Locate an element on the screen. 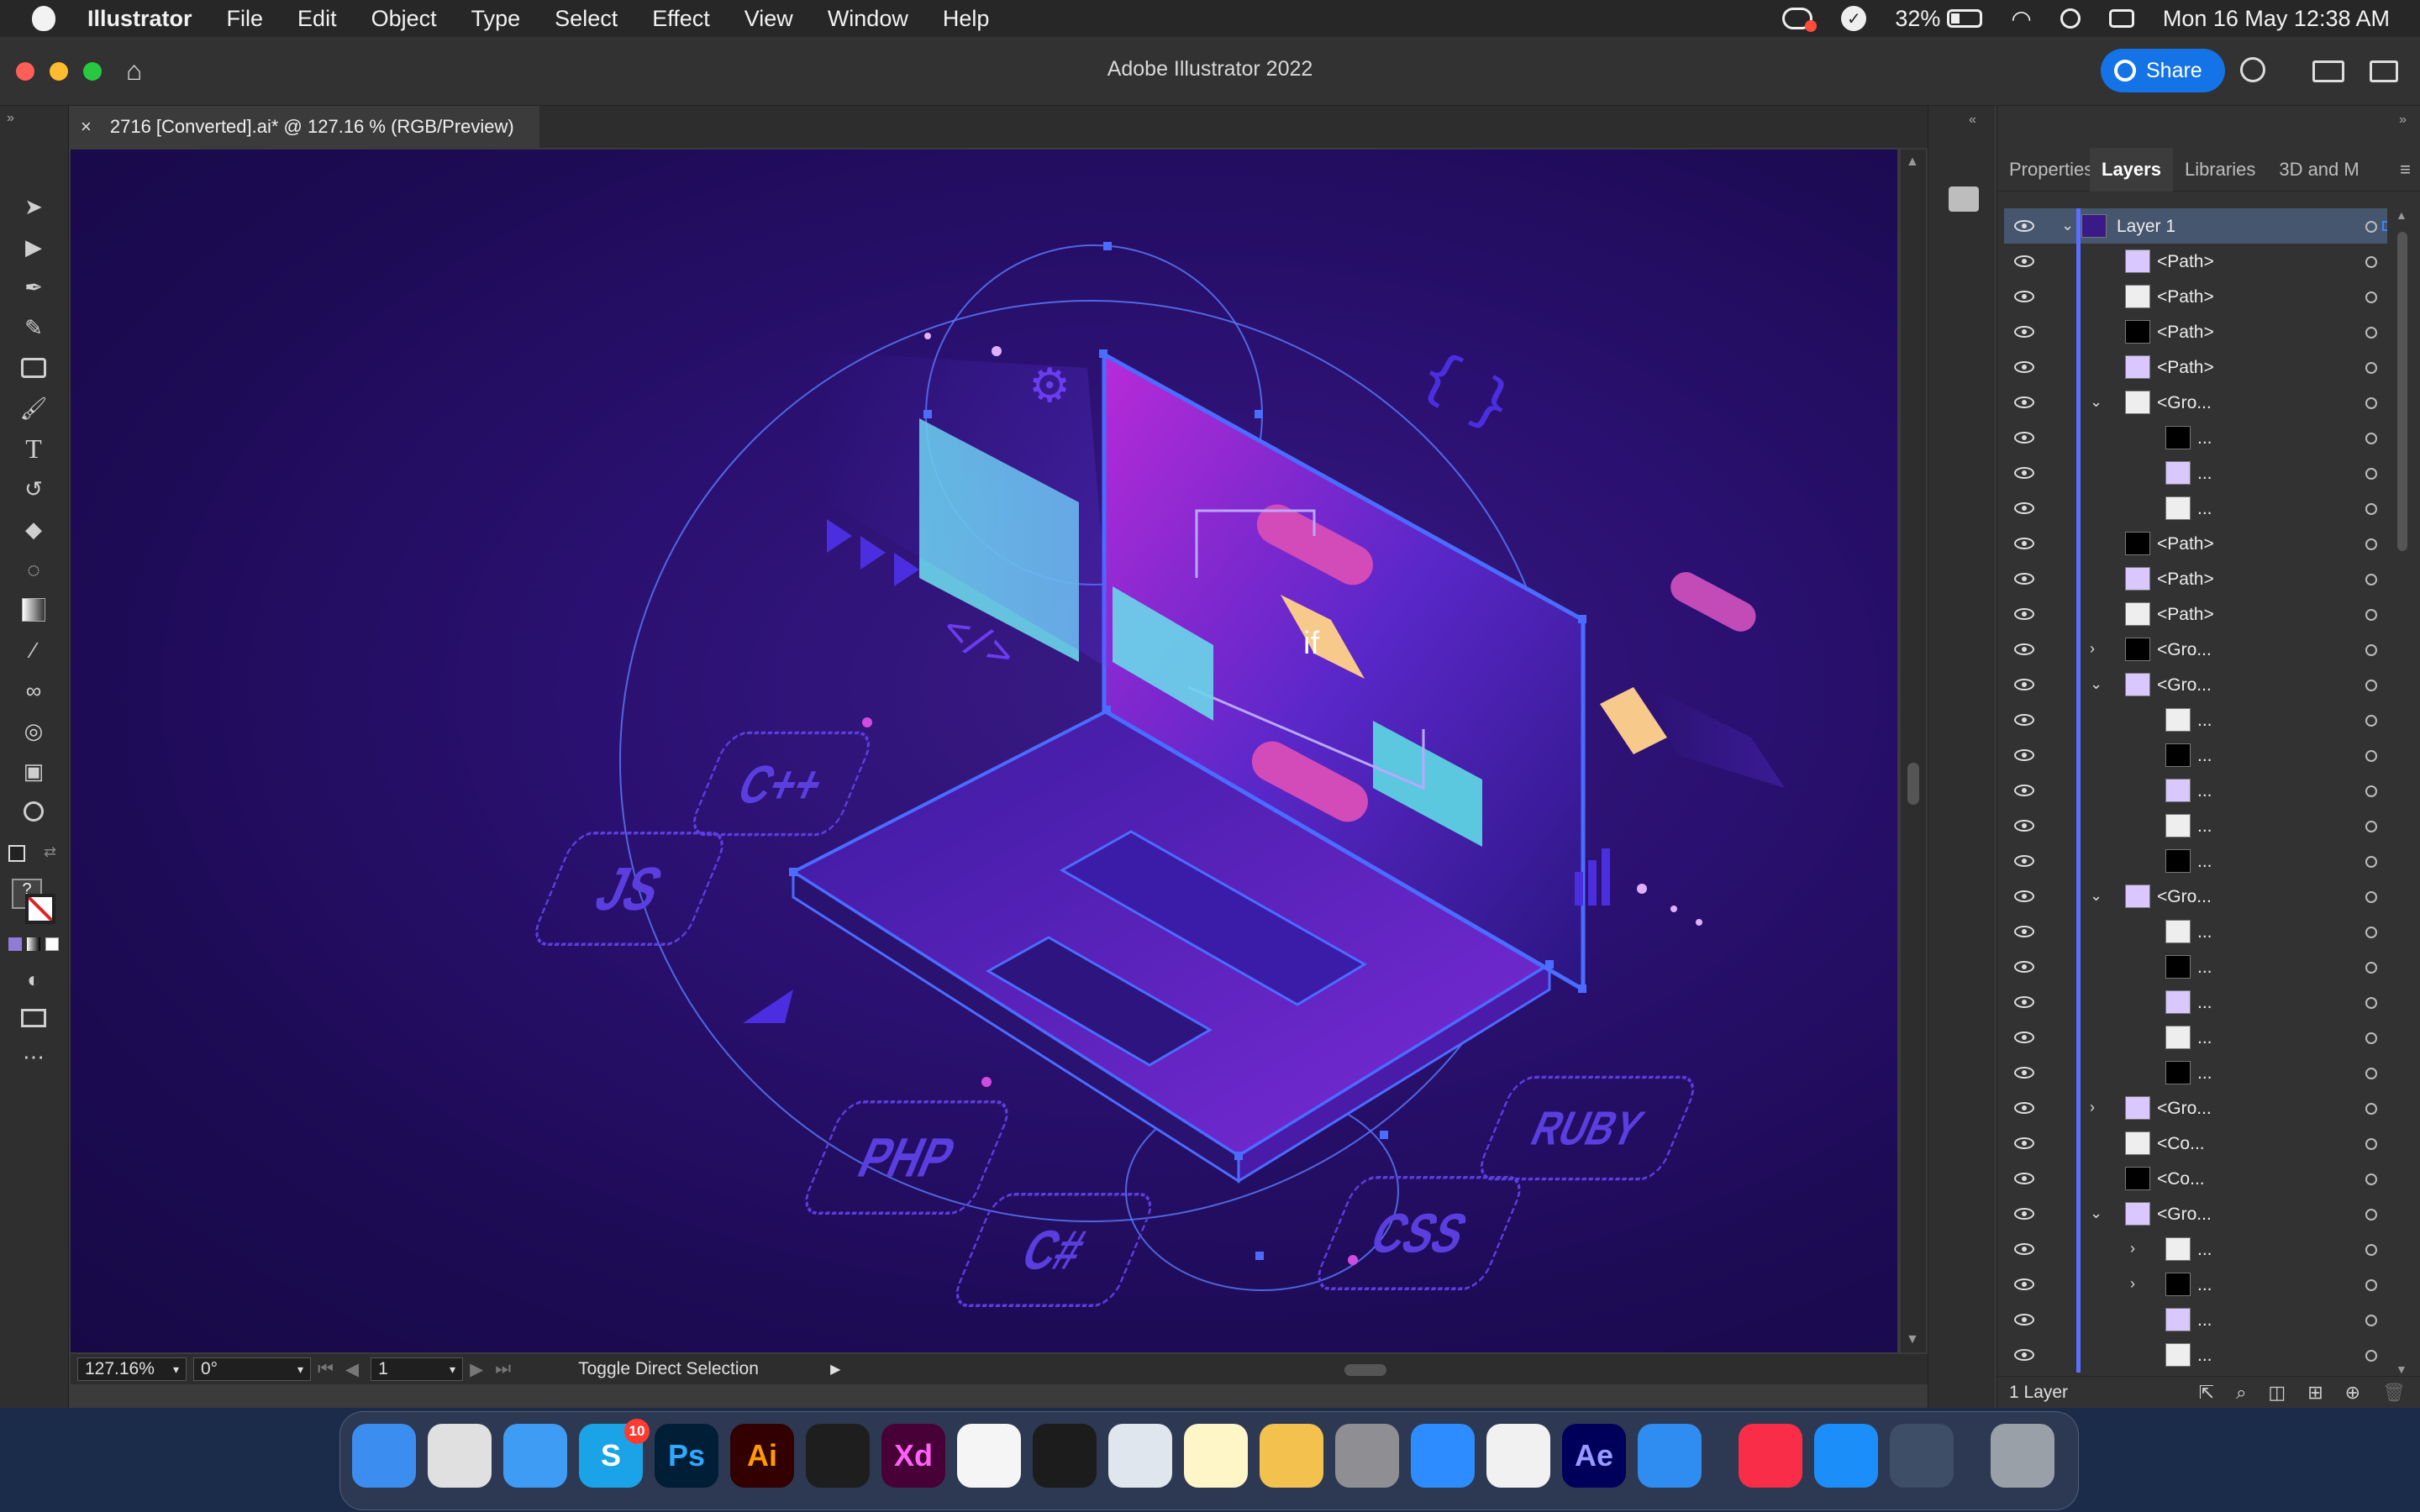 Image resolution: width=2420 pixels, height=1512 pixels. rotation-field: 0° ▾ is located at coordinates (252, 1369).